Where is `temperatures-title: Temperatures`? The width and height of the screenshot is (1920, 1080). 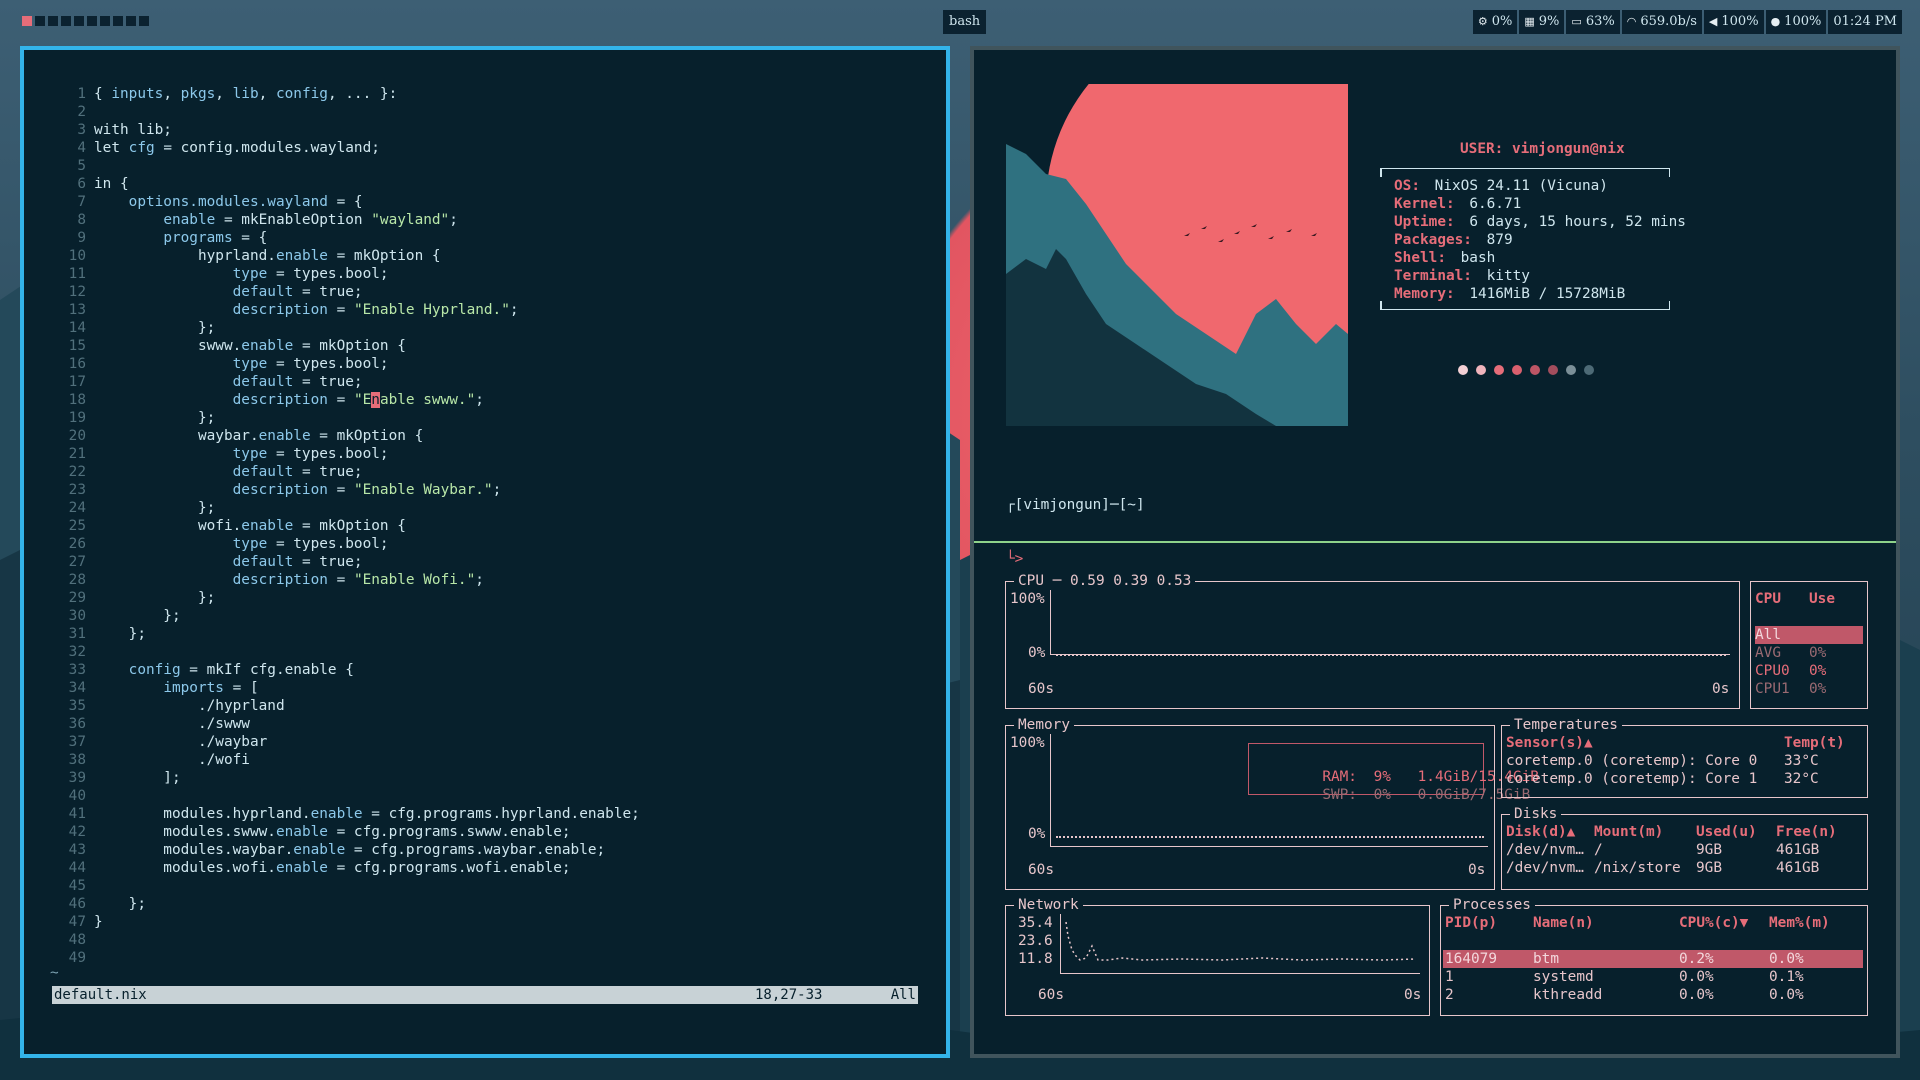
temperatures-title: Temperatures is located at coordinates (1566, 725).